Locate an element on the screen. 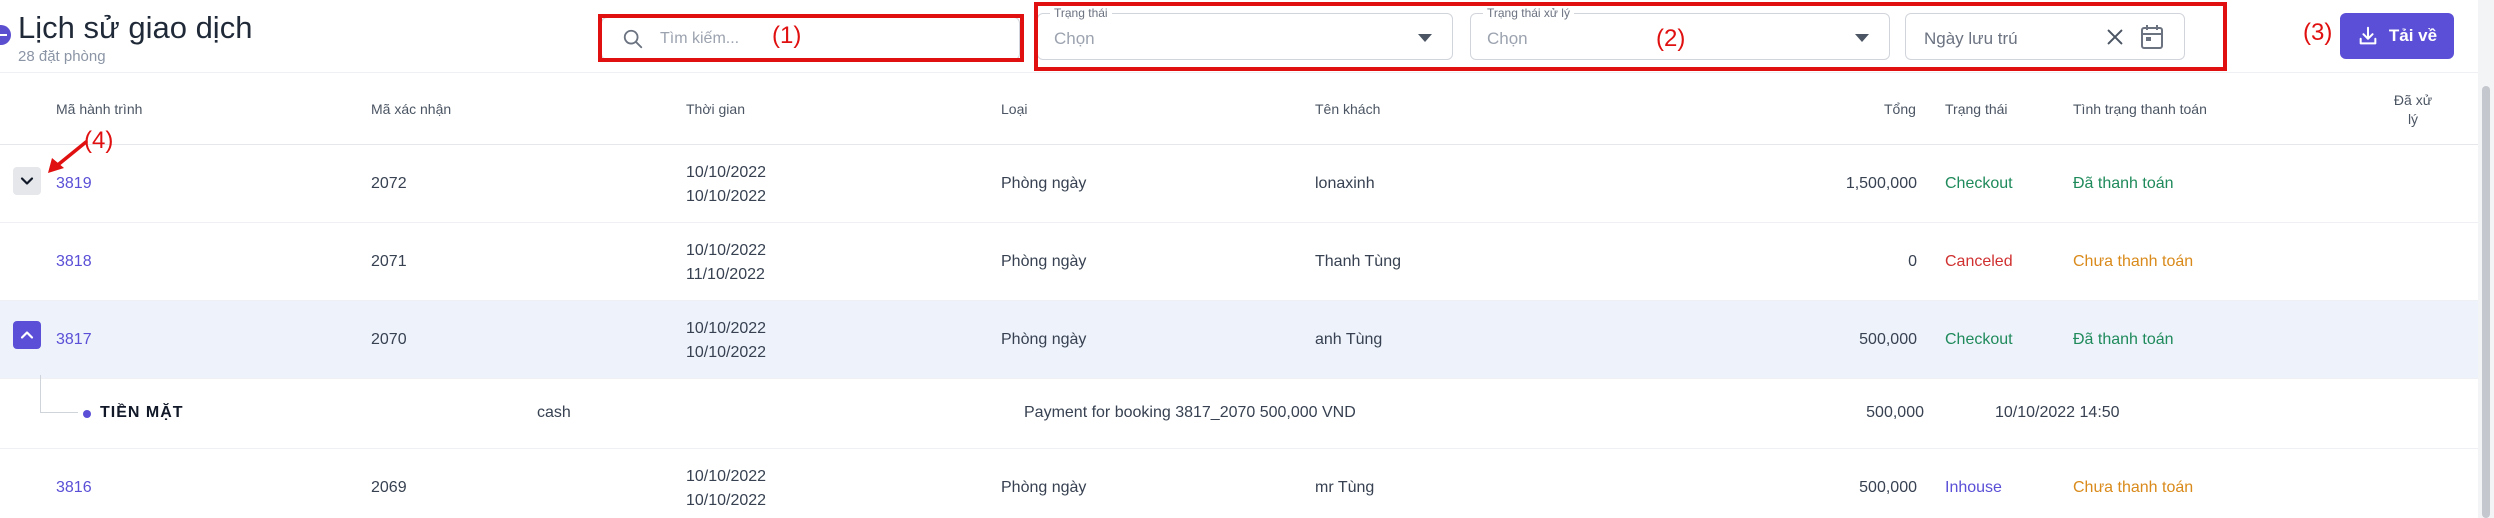 Image resolution: width=2494 pixels, height=518 pixels. journey-link: 3816 is located at coordinates (74, 488).